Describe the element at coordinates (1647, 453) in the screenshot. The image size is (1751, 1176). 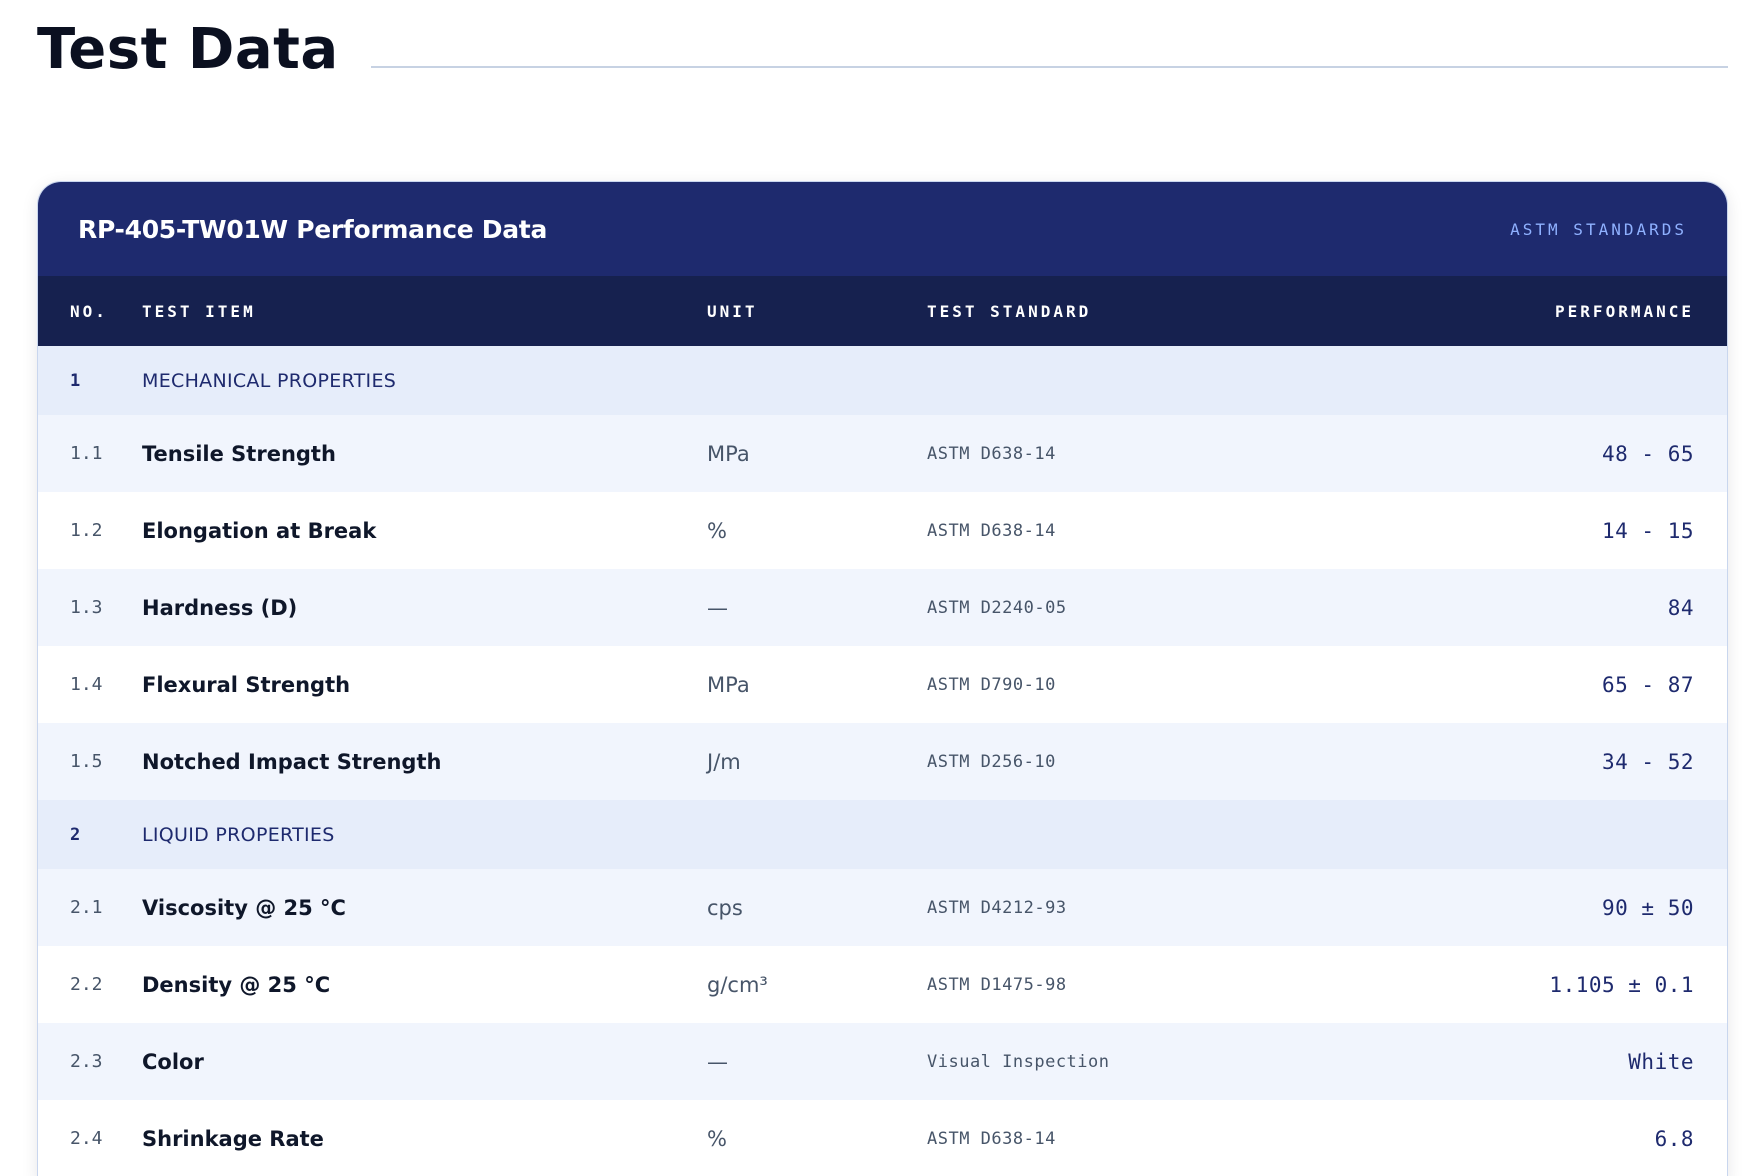
I see `performance-value: 48 - 65` at that location.